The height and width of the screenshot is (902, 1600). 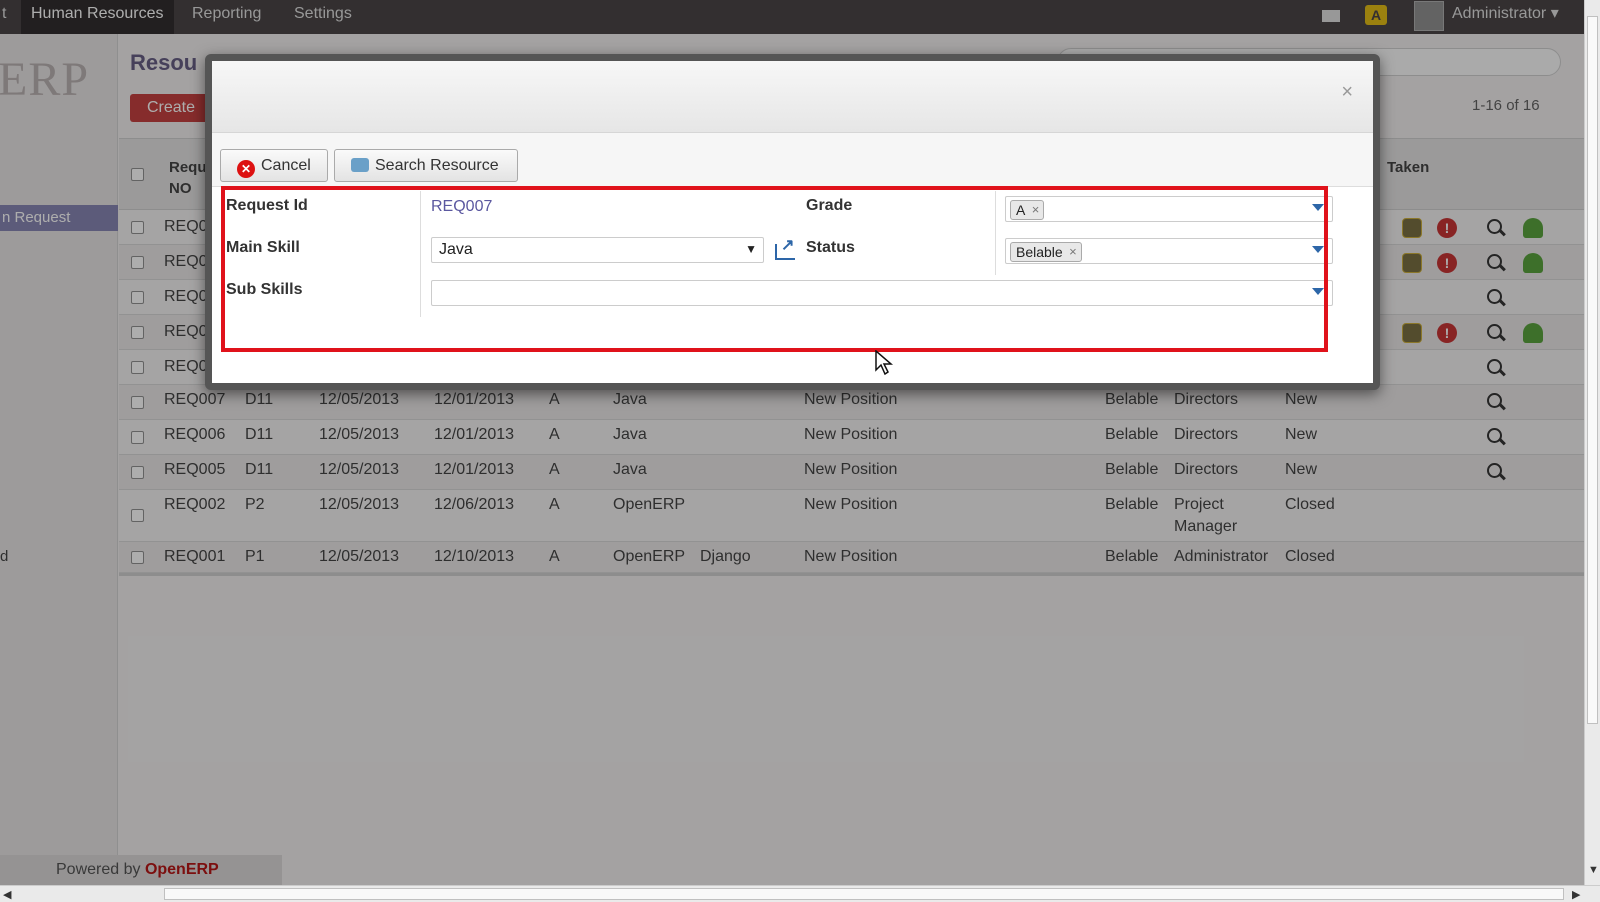 What do you see at coordinates (437, 165) in the screenshot?
I see `search-resource-label: Search Resource` at bounding box center [437, 165].